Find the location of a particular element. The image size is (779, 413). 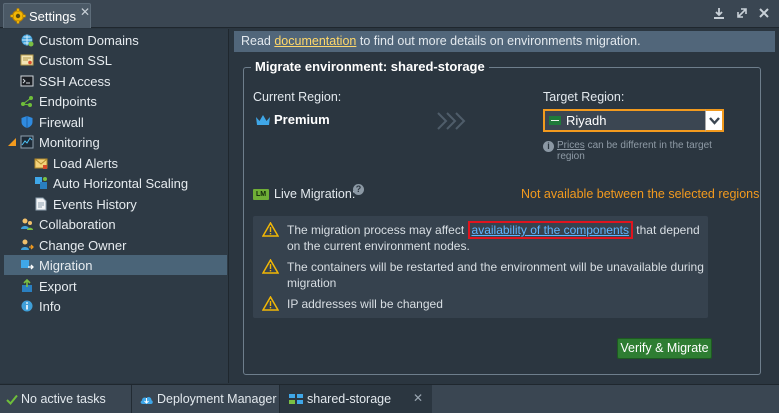

sidebar-item-monitoring: Monitoring is located at coordinates (115, 142).